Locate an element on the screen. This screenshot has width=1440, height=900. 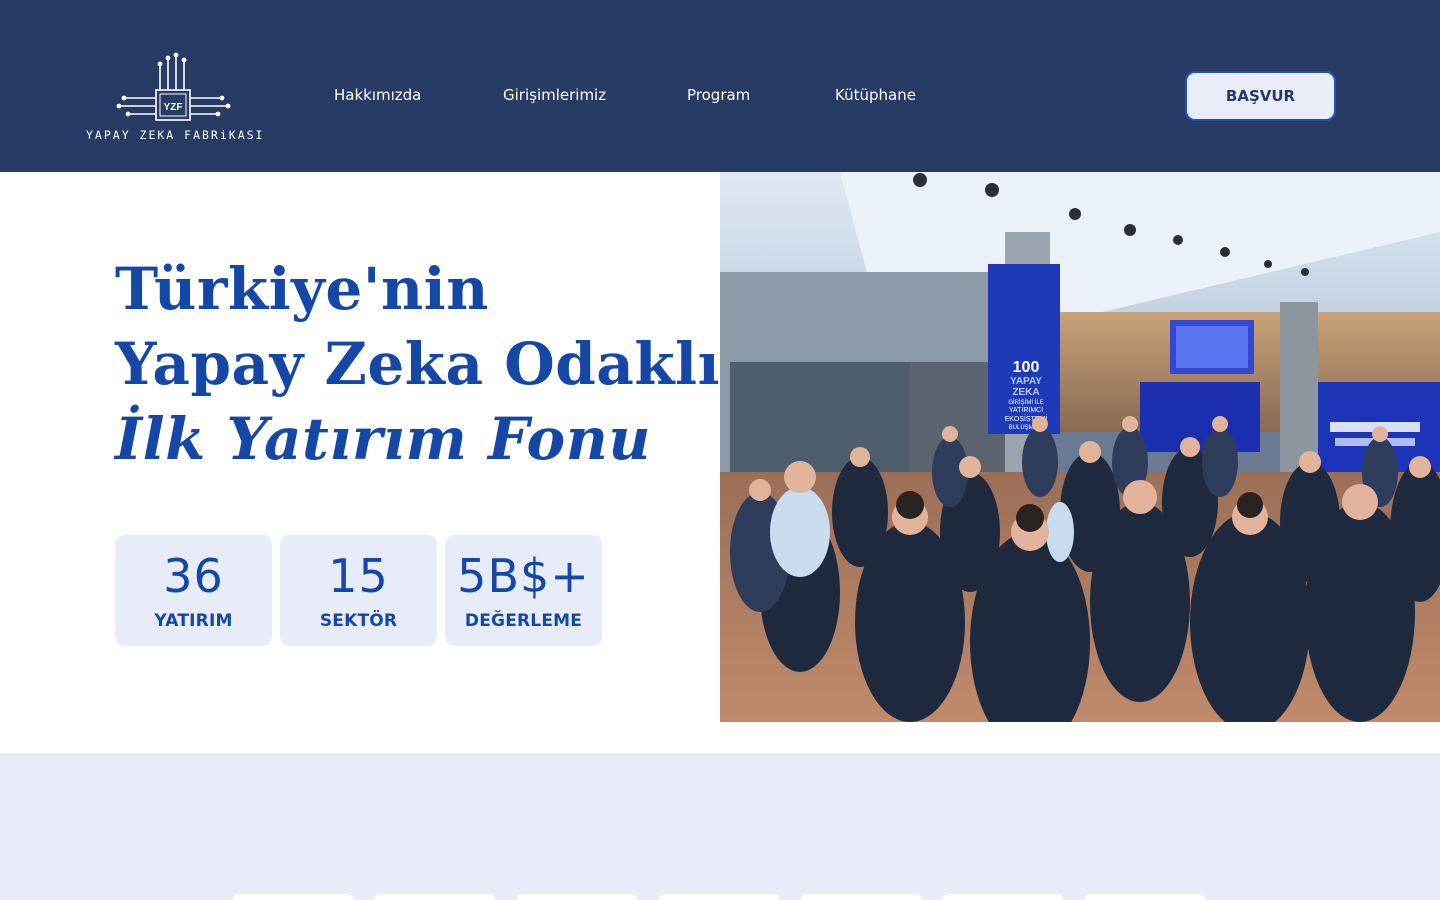
stat-label: DEĞERLEME is located at coordinates (523, 621).